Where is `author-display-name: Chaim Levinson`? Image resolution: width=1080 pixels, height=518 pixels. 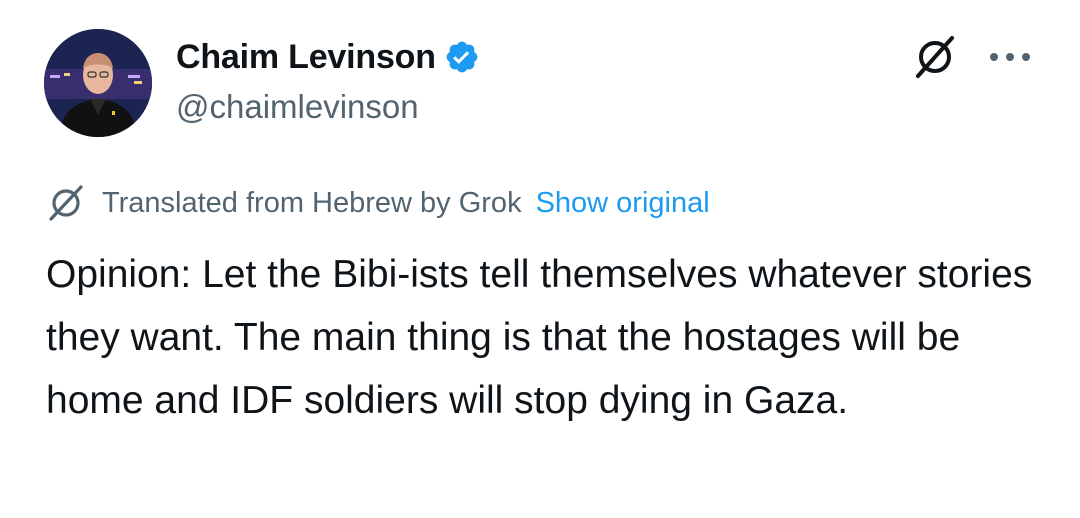 author-display-name: Chaim Levinson is located at coordinates (306, 57).